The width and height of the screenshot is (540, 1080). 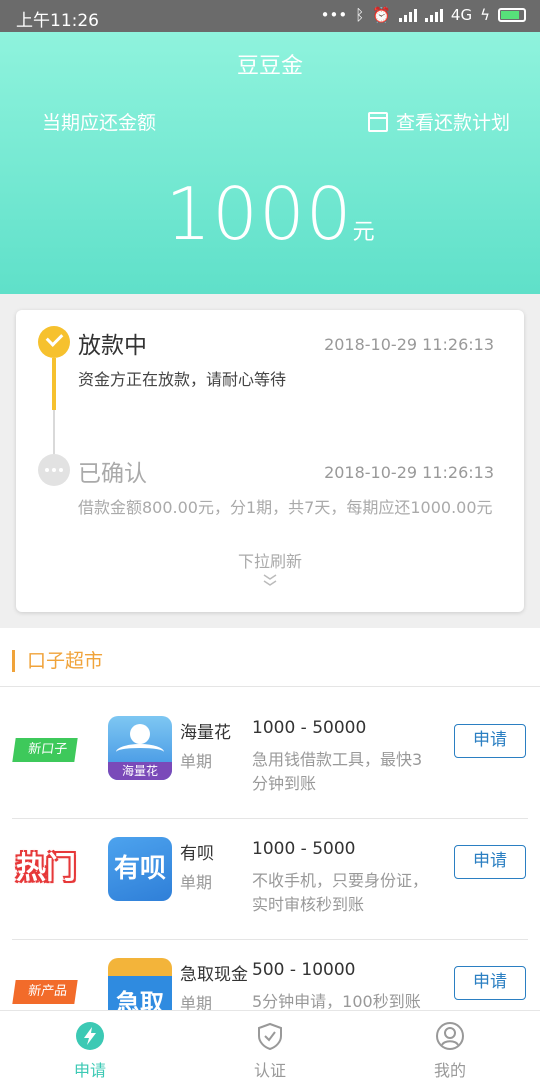 I want to click on page-title: 豆豆金, so click(x=269, y=66).